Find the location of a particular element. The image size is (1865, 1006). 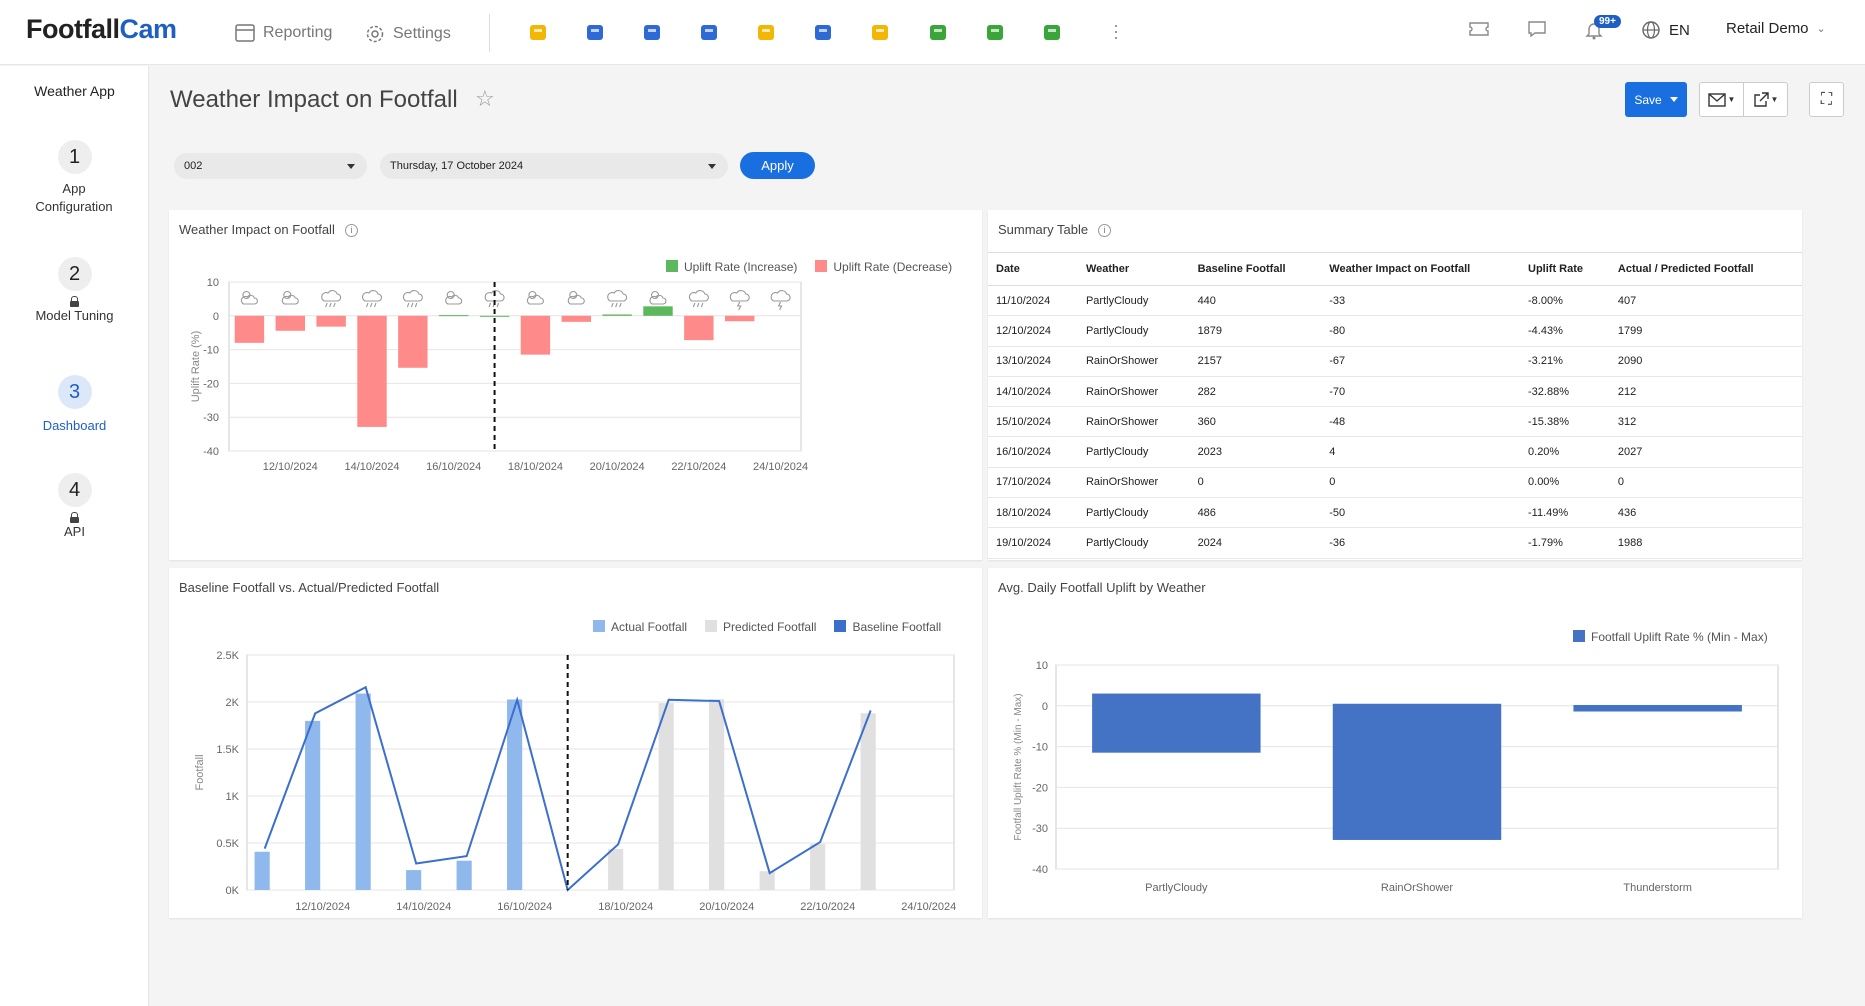

apply-button: Apply is located at coordinates (777, 165).